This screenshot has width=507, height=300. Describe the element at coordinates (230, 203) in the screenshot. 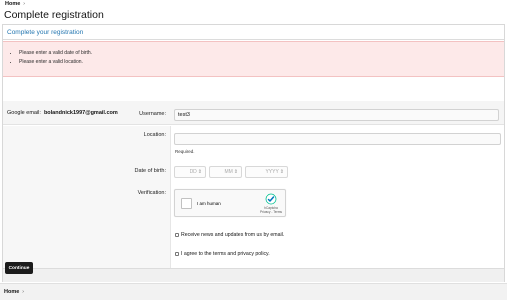

I see `captcha-widget: I am human hCaptcha Privacy - Terms` at that location.